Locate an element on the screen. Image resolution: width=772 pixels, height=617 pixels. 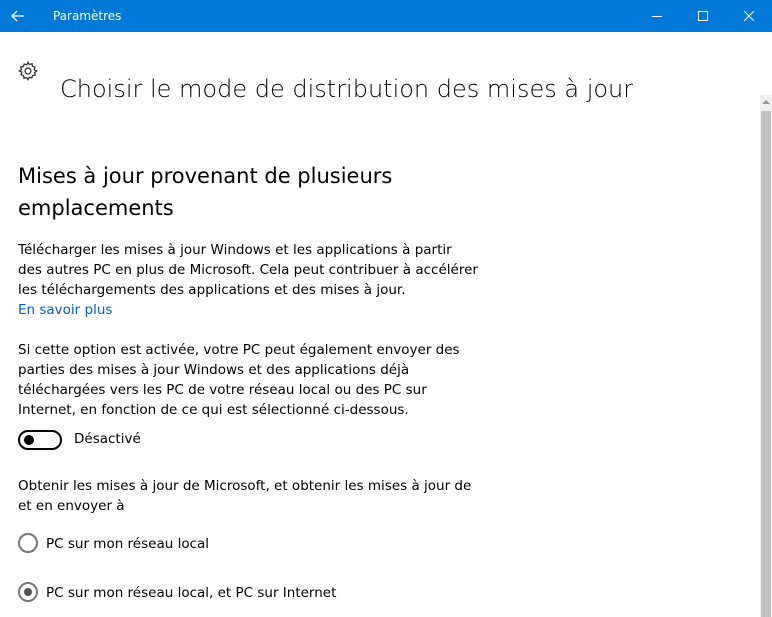
back-arrow-icon is located at coordinates (17, 16).